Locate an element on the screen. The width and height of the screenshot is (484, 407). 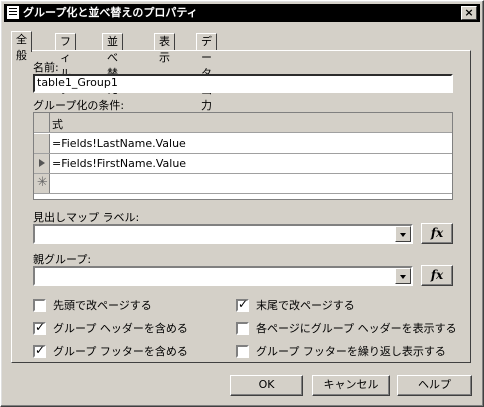
group-expression-label: グループ化の条件: is located at coordinates (79, 105).